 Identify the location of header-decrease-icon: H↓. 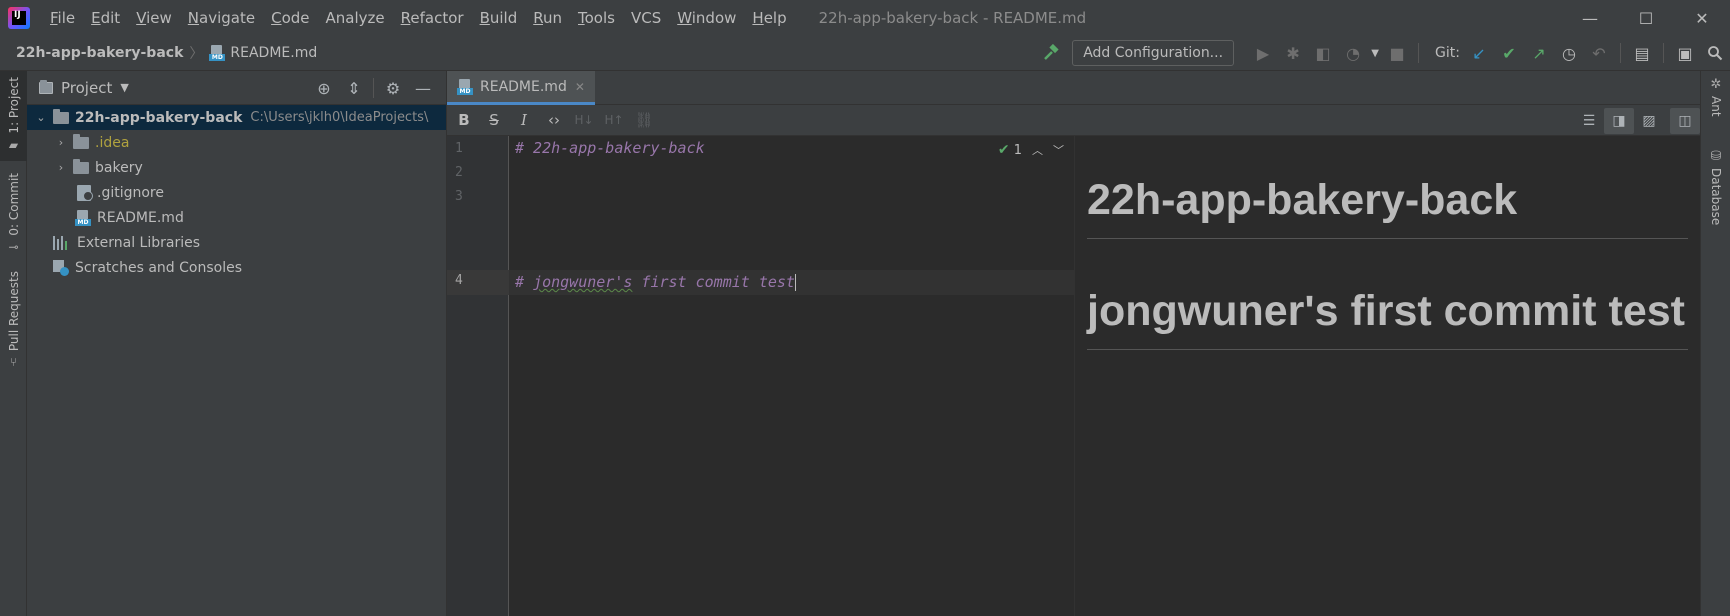
(584, 120).